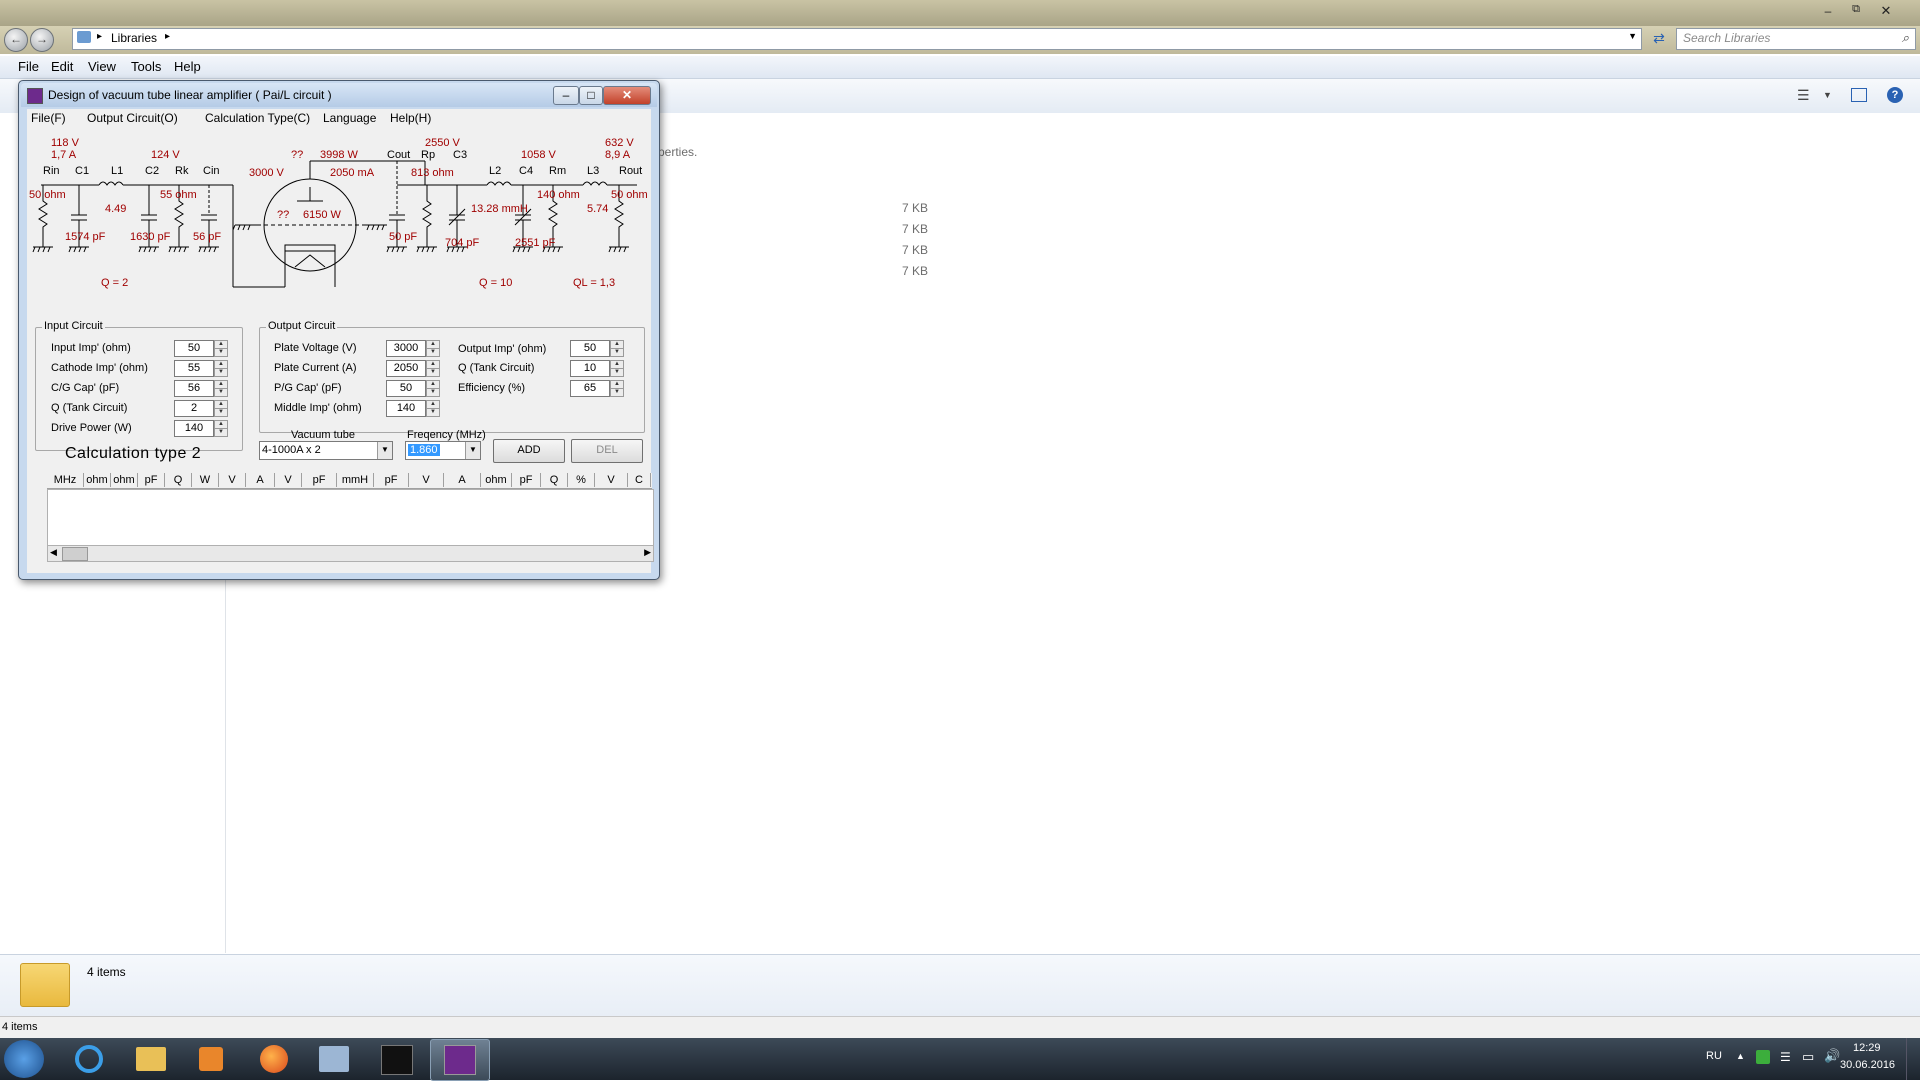  Describe the element at coordinates (857, 39) in the screenshot. I see `address-bar: ▸ Libraries ▸ ▼` at that location.